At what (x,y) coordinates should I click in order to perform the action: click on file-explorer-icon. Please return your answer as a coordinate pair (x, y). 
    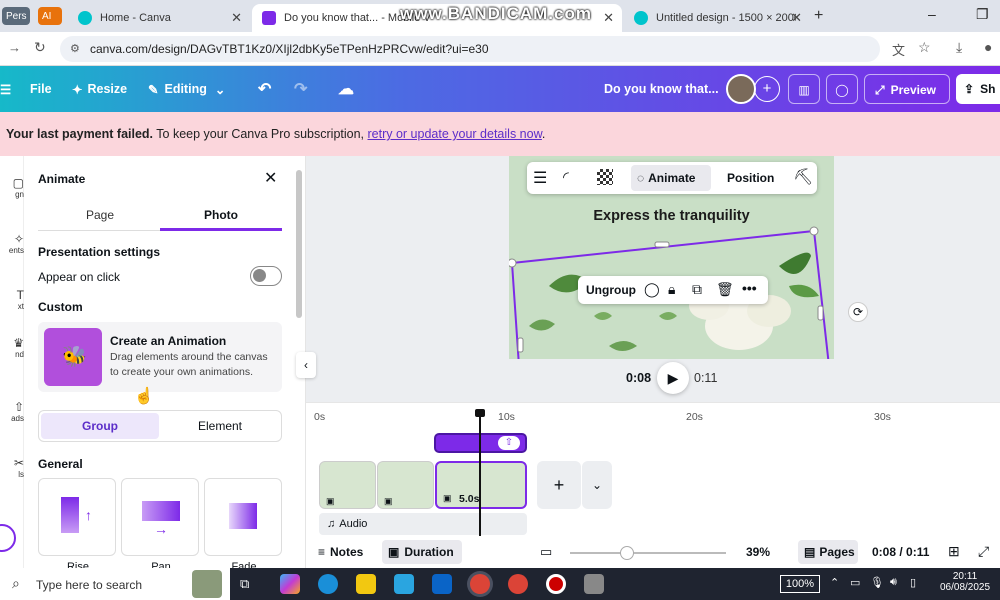
    Looking at the image, I should click on (366, 584).